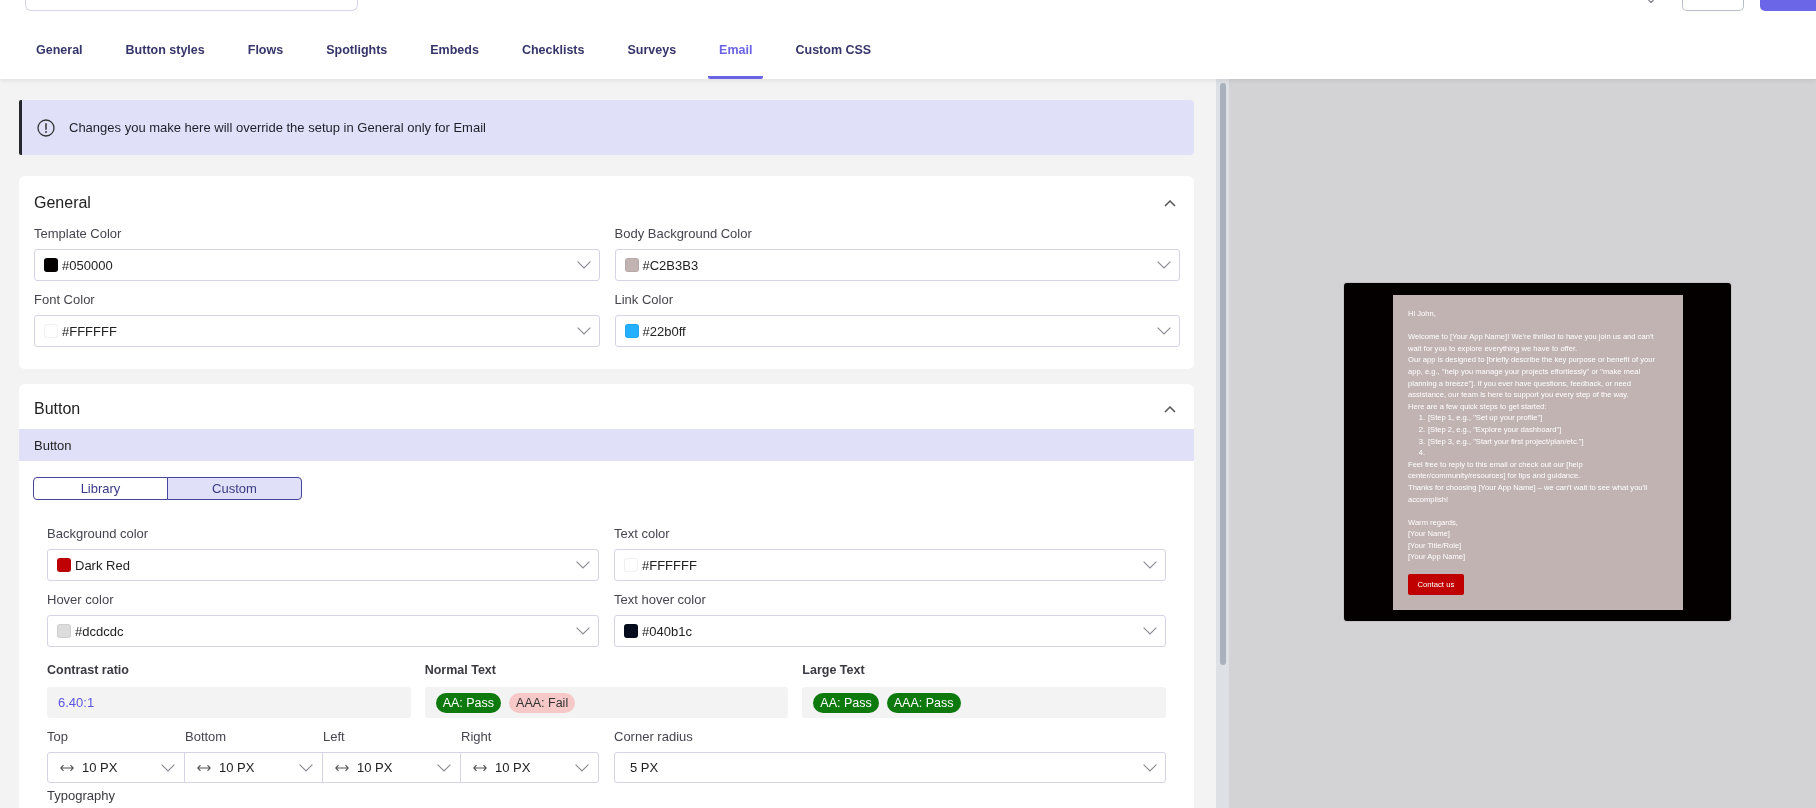  I want to click on section-title: Button, so click(57, 409).